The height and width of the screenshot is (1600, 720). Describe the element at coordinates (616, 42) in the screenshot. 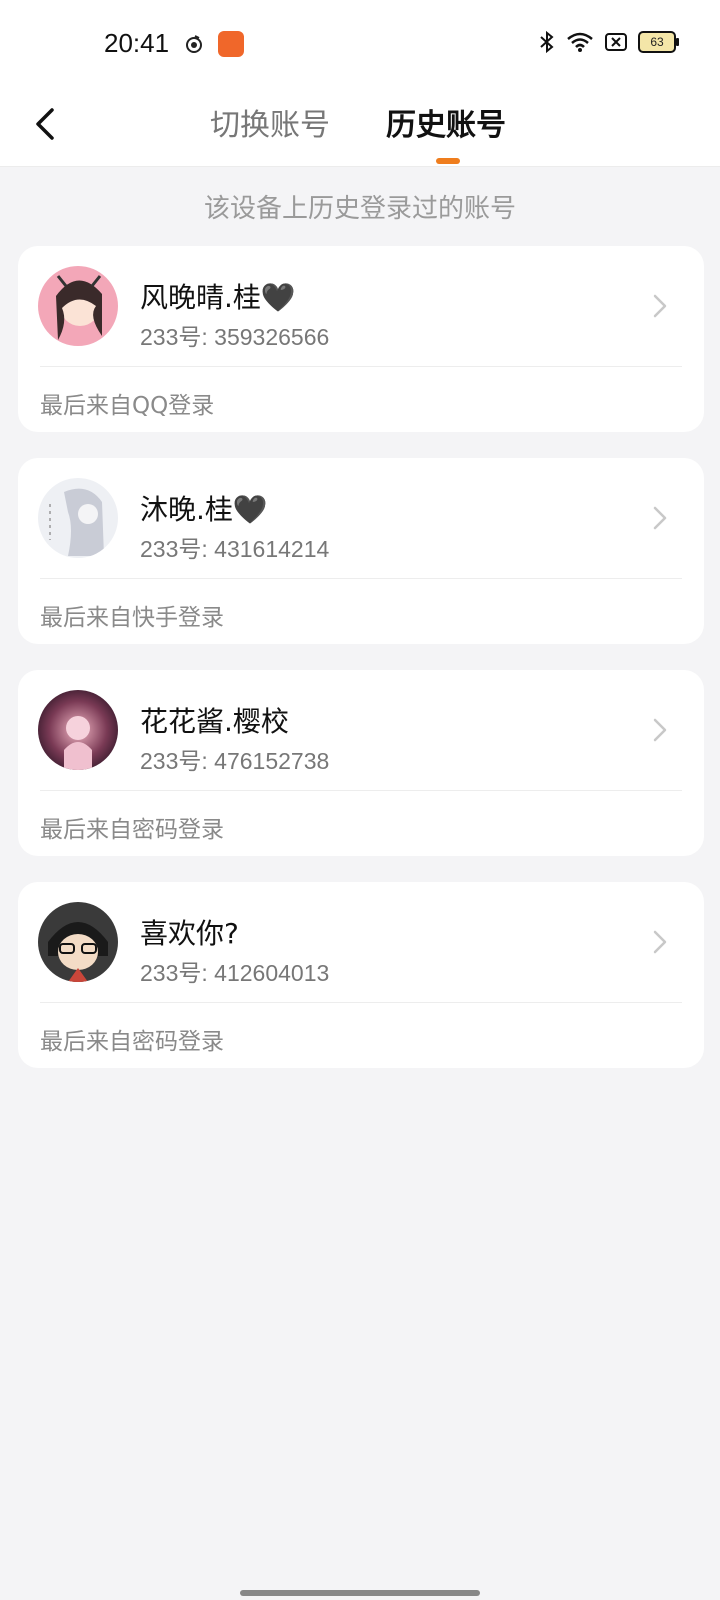

I see `sim-off-icon` at that location.